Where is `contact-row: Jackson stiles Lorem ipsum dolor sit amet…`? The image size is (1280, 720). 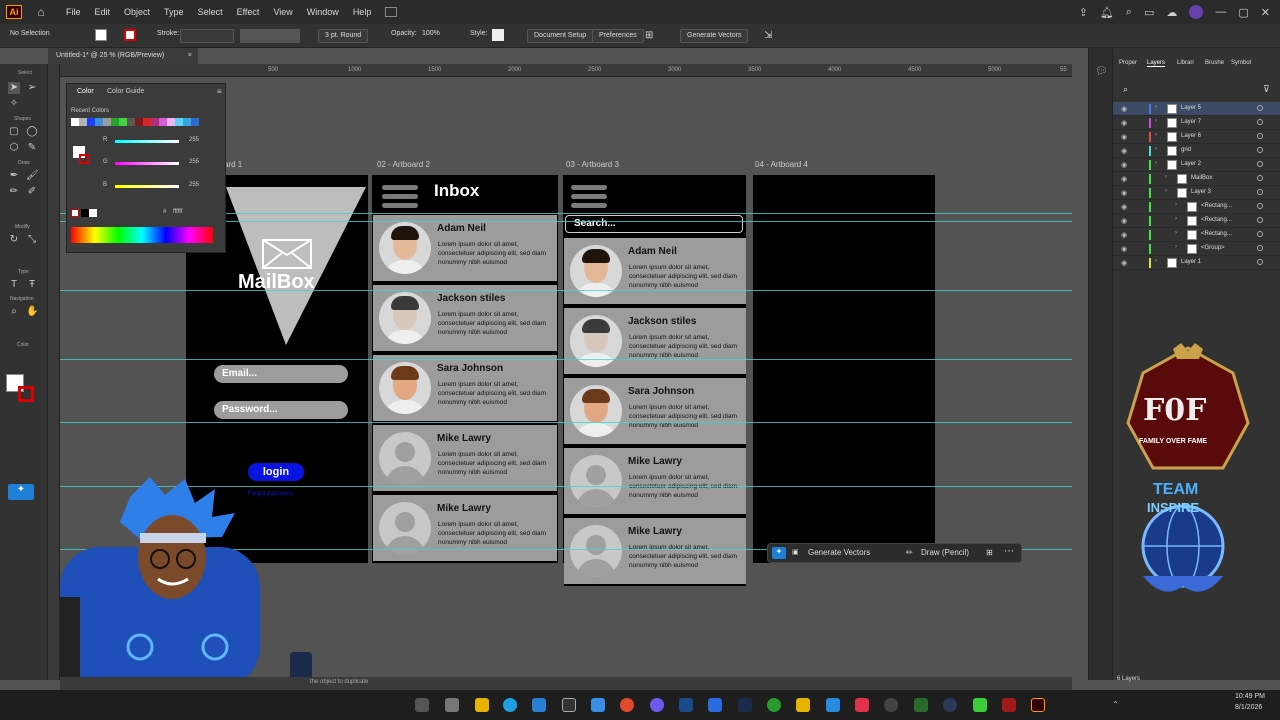
contact-row: Jackson stiles Lorem ipsum dolor sit amet… is located at coordinates (465, 319).